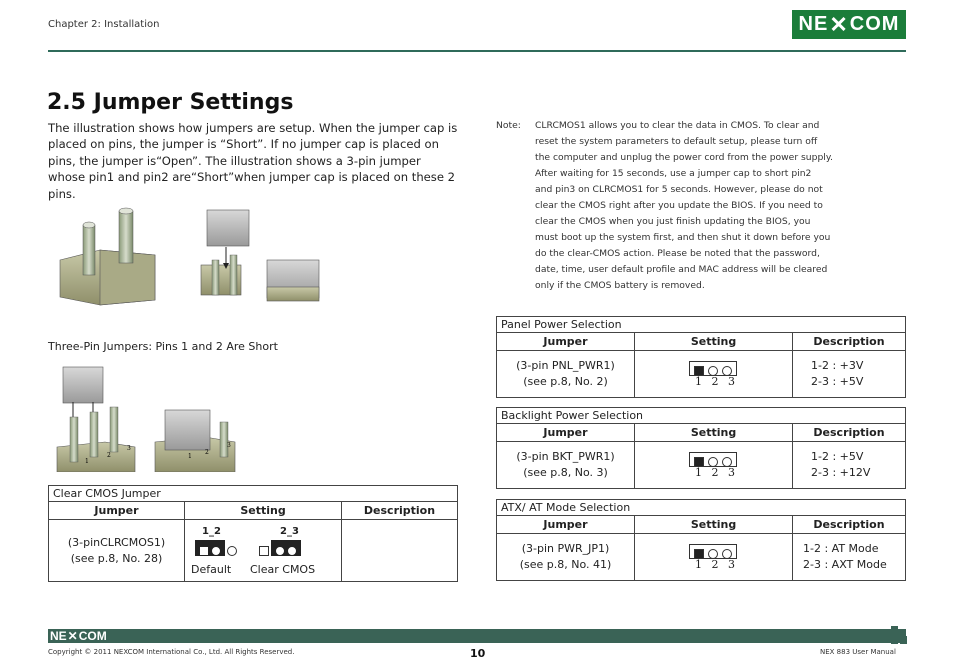 This screenshot has width=954, height=672. What do you see at coordinates (837, 365) in the screenshot?
I see `desc-line: 1-2 : +3V` at bounding box center [837, 365].